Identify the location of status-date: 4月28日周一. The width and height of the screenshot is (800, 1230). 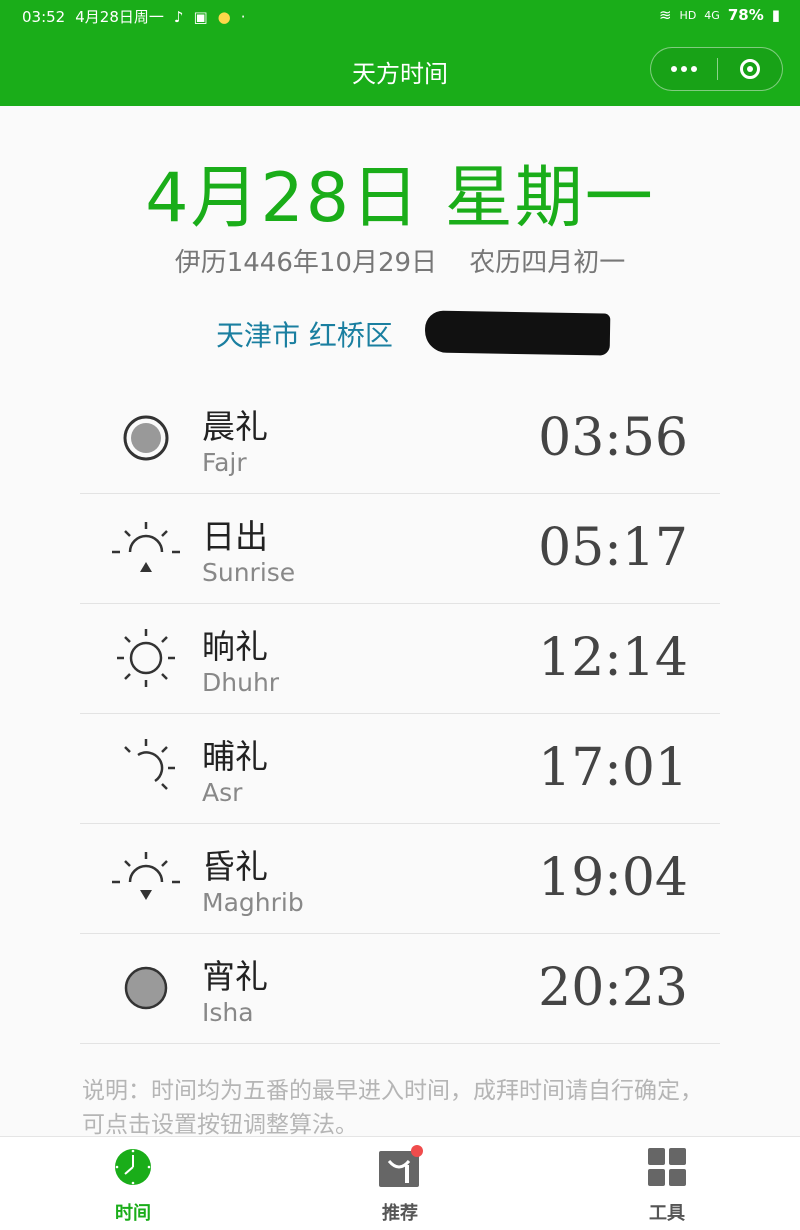
(119, 17).